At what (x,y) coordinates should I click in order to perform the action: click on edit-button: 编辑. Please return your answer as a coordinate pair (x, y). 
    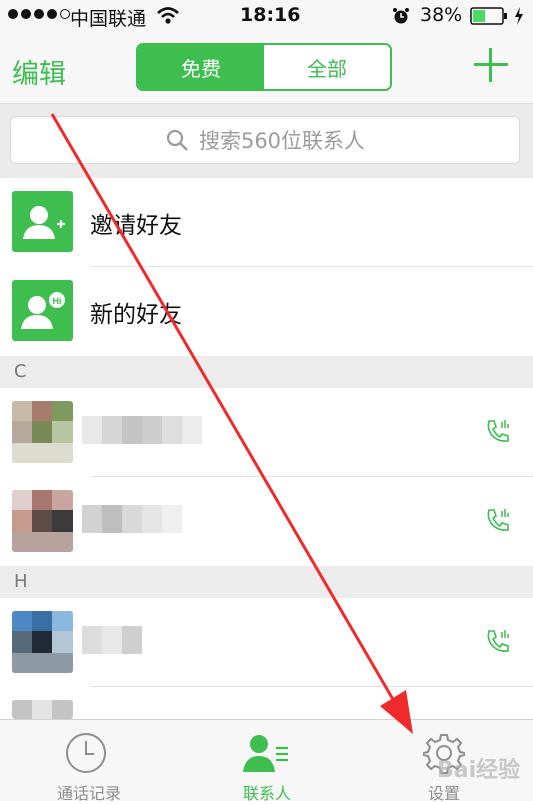
    Looking at the image, I should click on (39, 71).